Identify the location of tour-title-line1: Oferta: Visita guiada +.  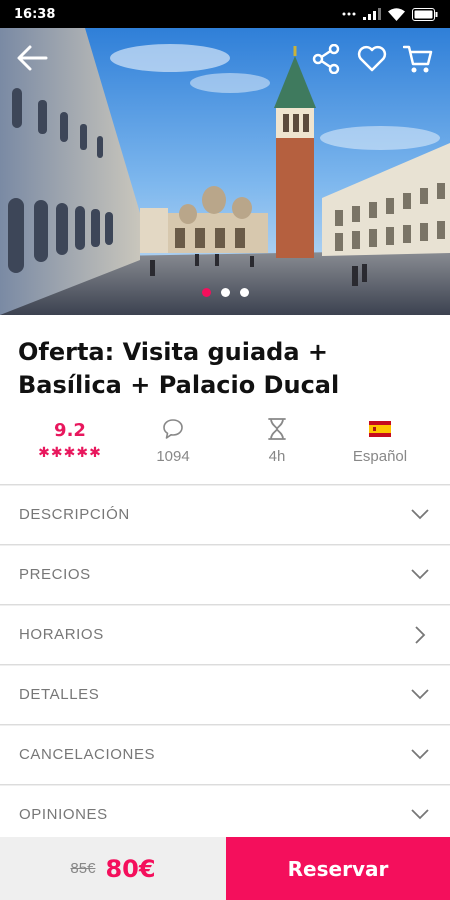
(173, 352).